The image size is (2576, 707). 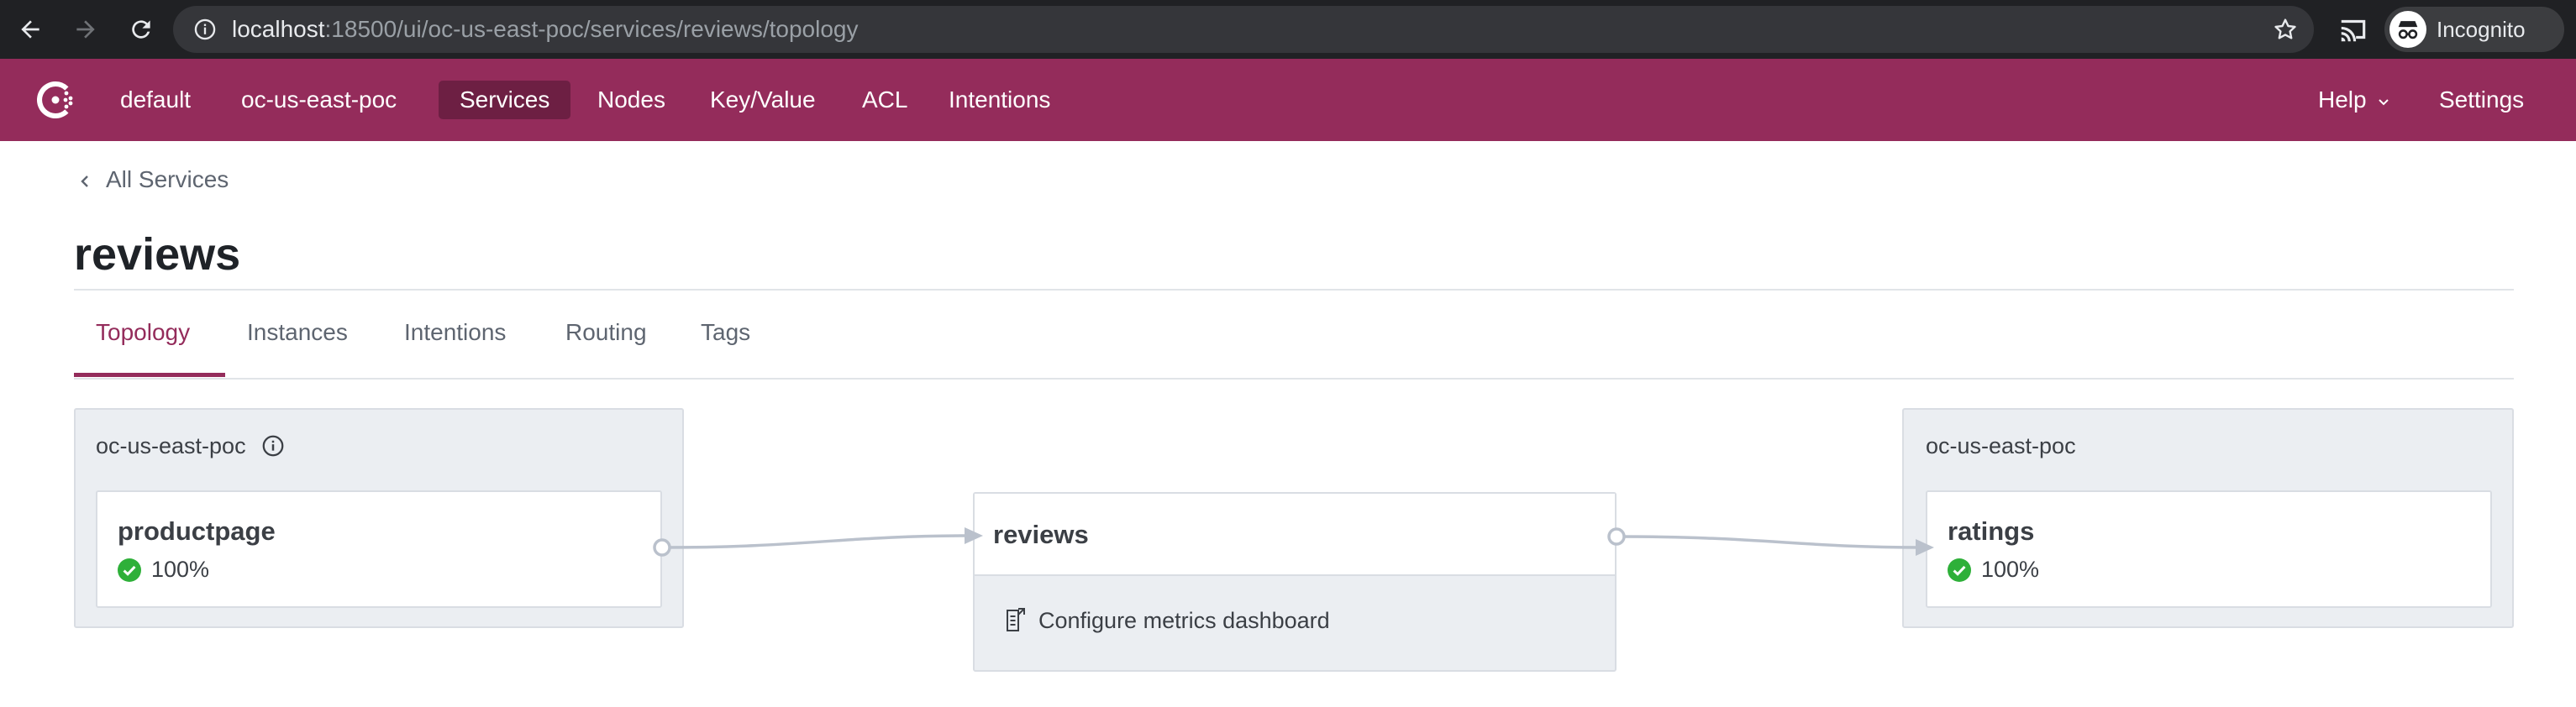 I want to click on breadcrumb: All Services, so click(x=154, y=180).